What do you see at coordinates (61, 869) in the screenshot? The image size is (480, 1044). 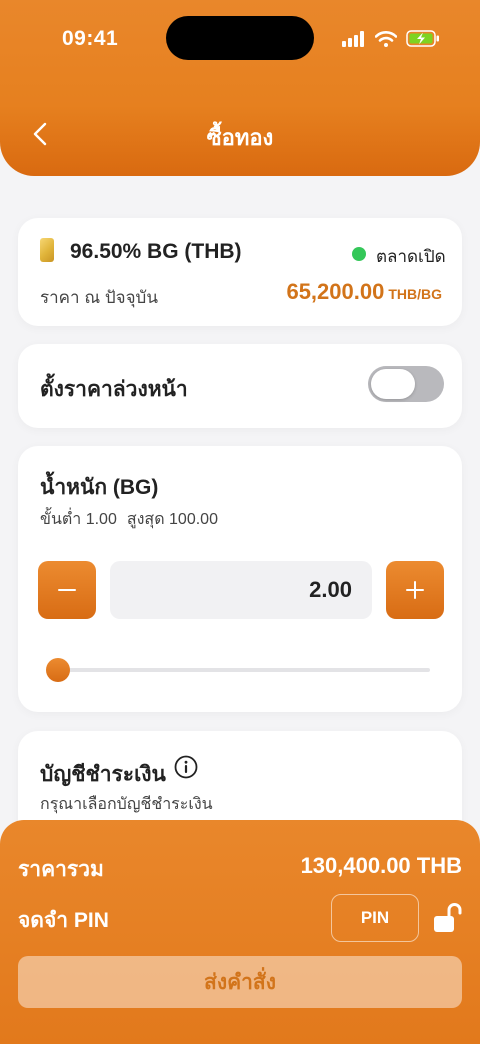 I see `total-label: ราคารวม` at bounding box center [61, 869].